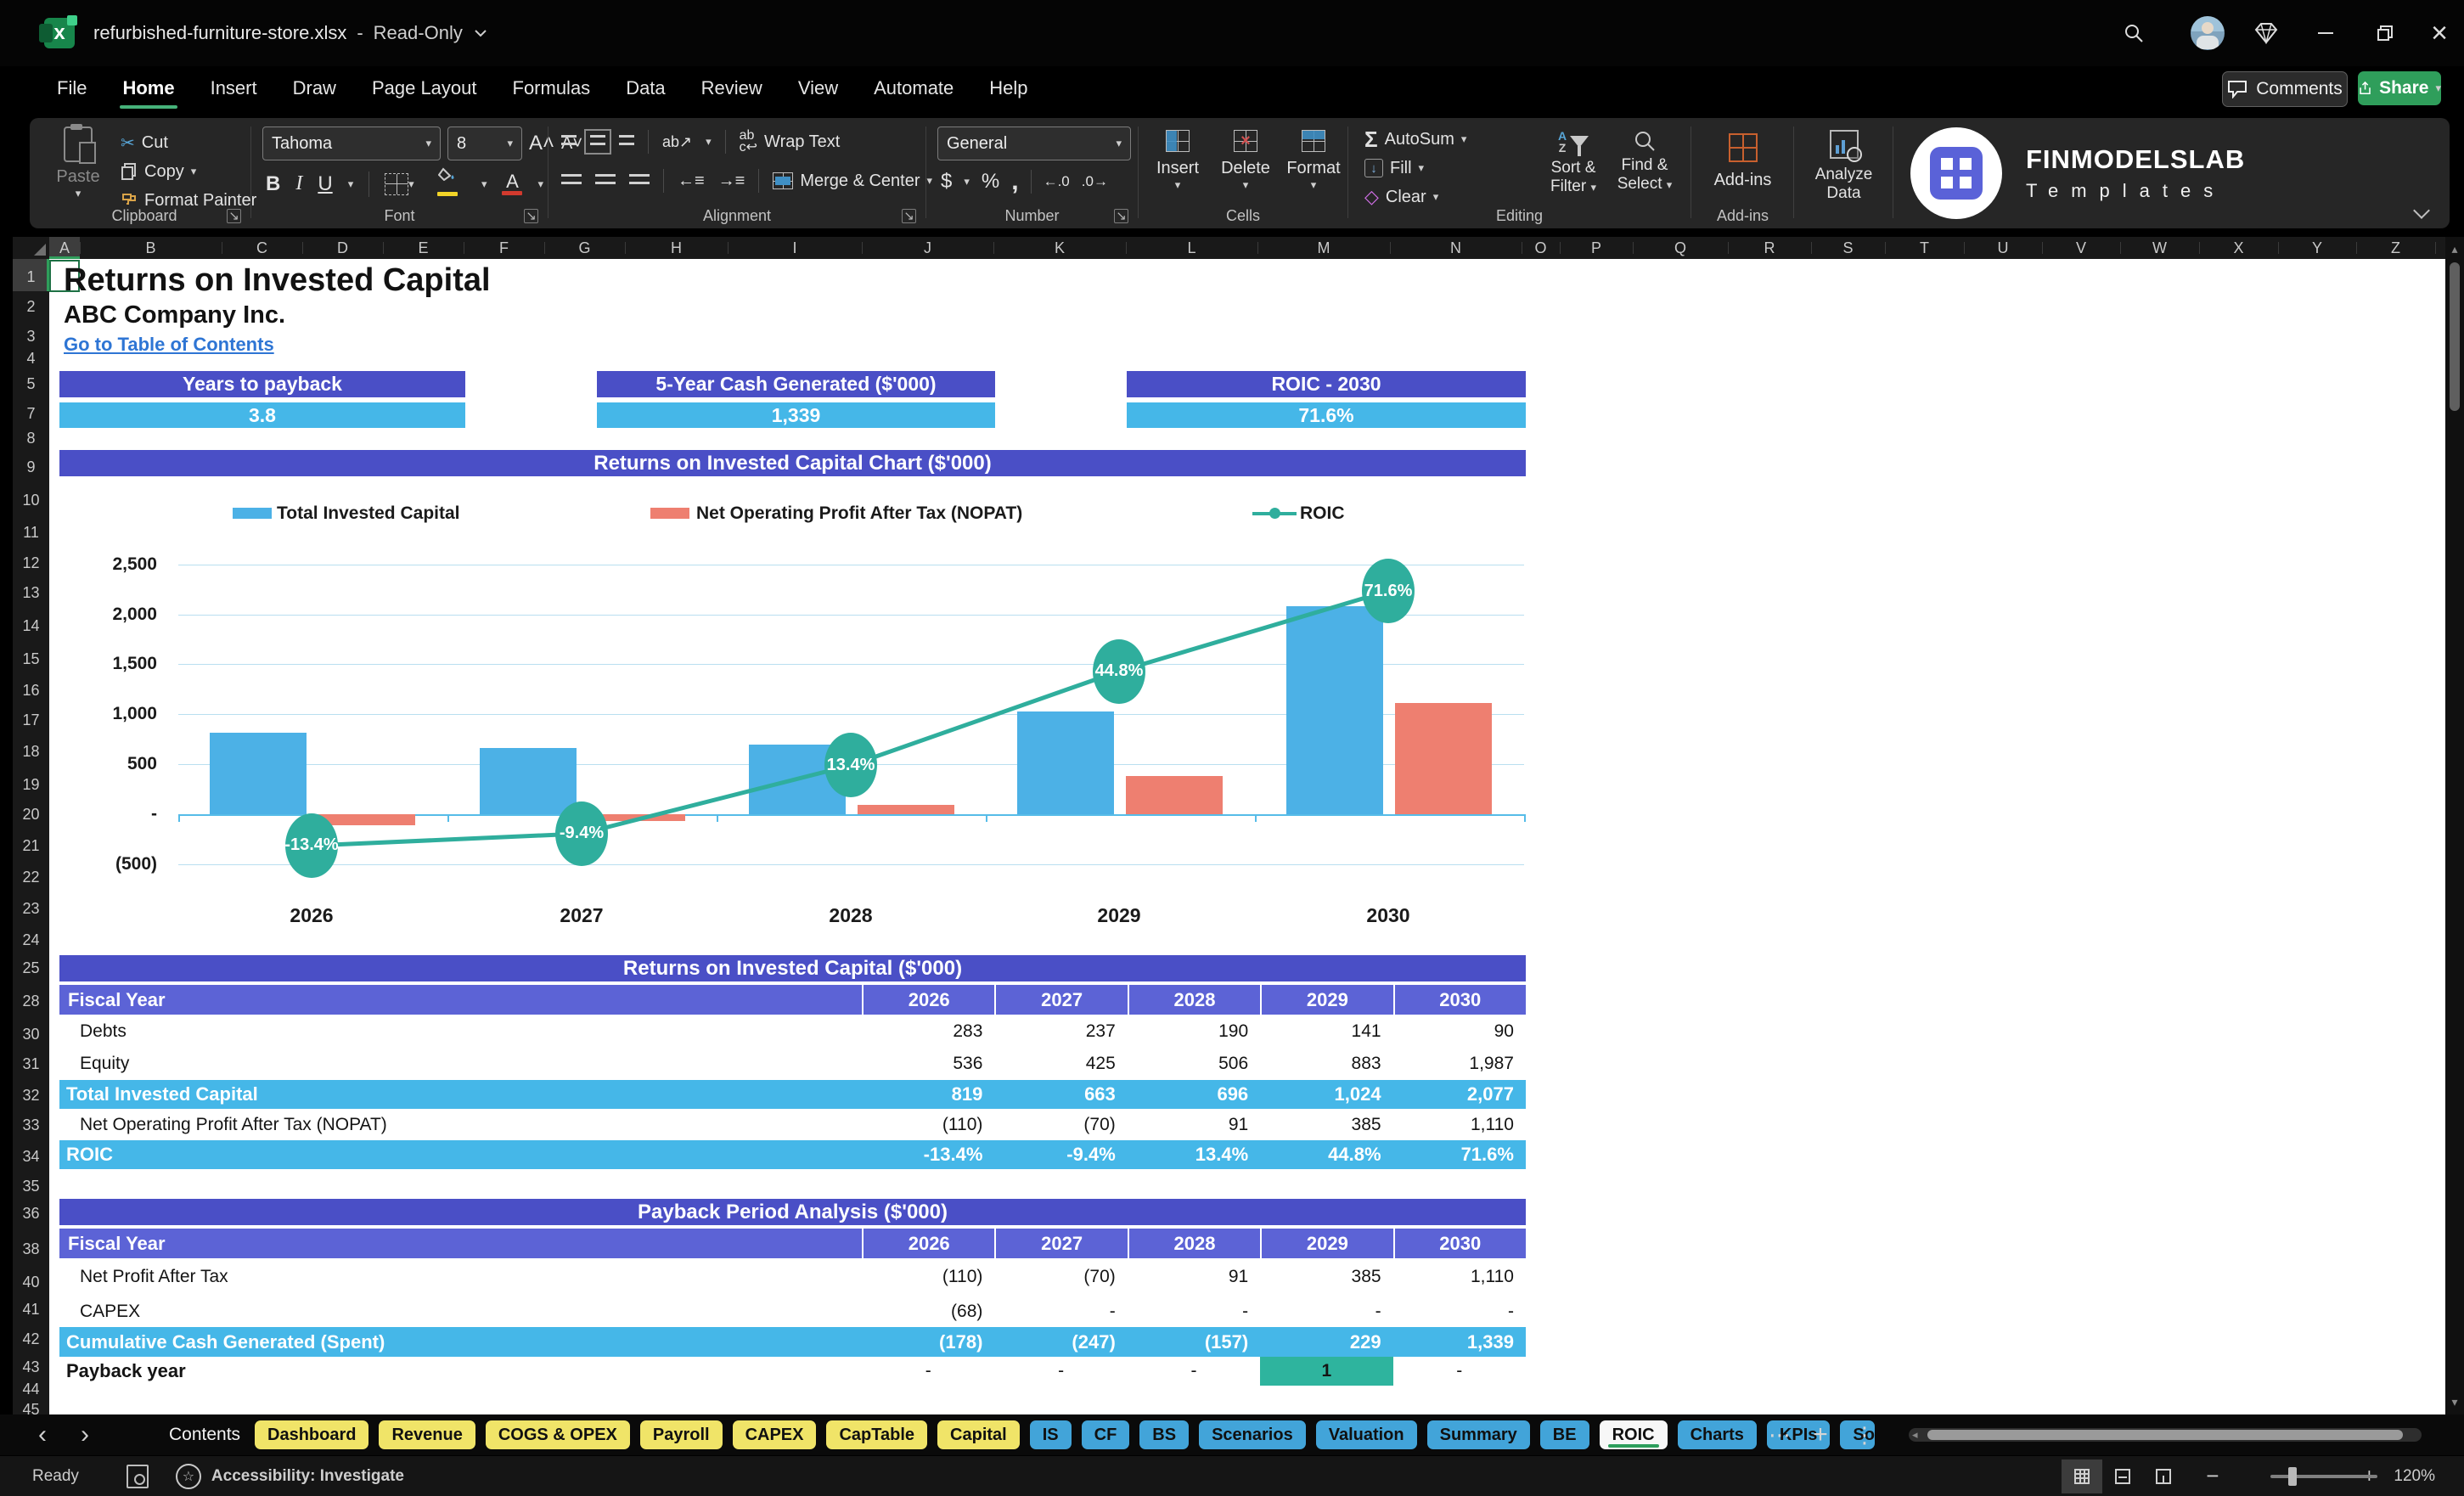 The width and height of the screenshot is (2464, 1496). Describe the element at coordinates (234, 216) in the screenshot. I see `clipboard-dialog-launcher: ↘` at that location.